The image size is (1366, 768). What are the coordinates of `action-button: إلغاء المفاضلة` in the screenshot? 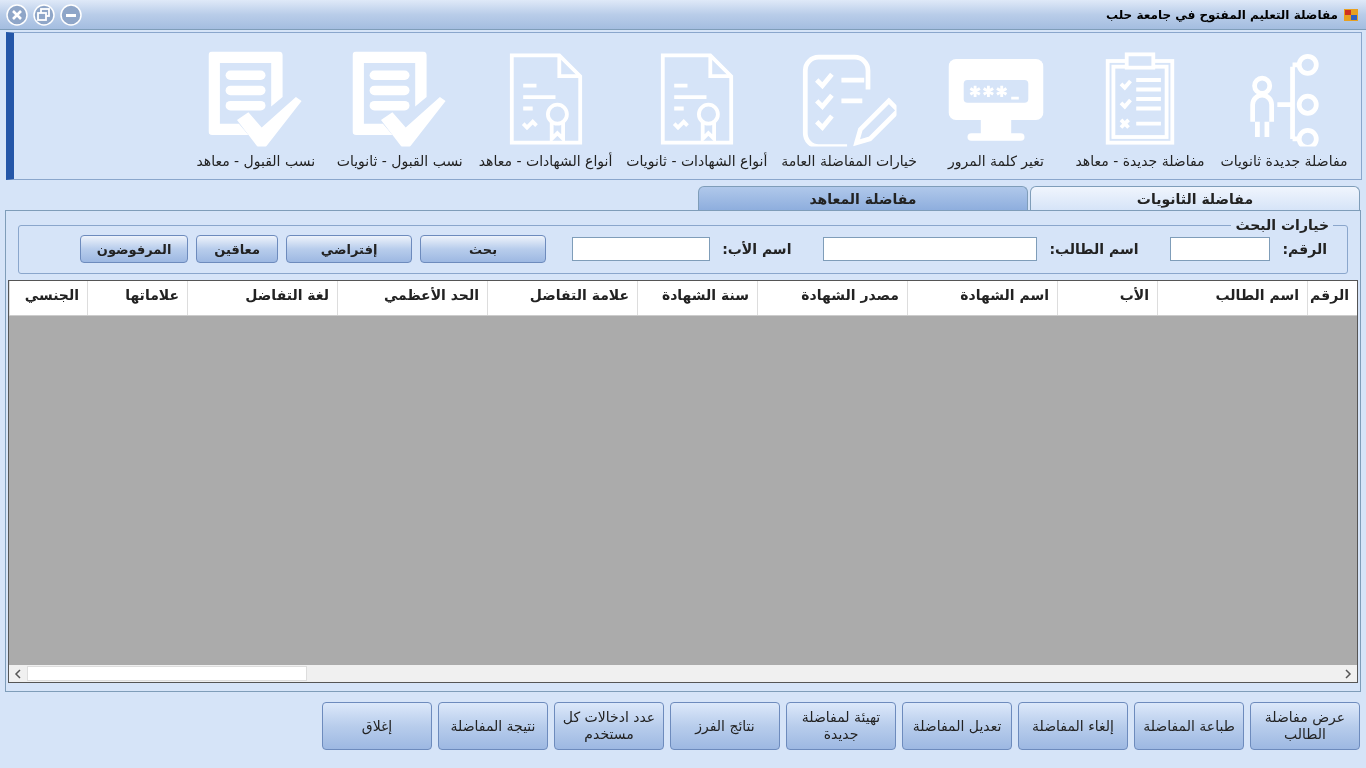 It's located at (1073, 726).